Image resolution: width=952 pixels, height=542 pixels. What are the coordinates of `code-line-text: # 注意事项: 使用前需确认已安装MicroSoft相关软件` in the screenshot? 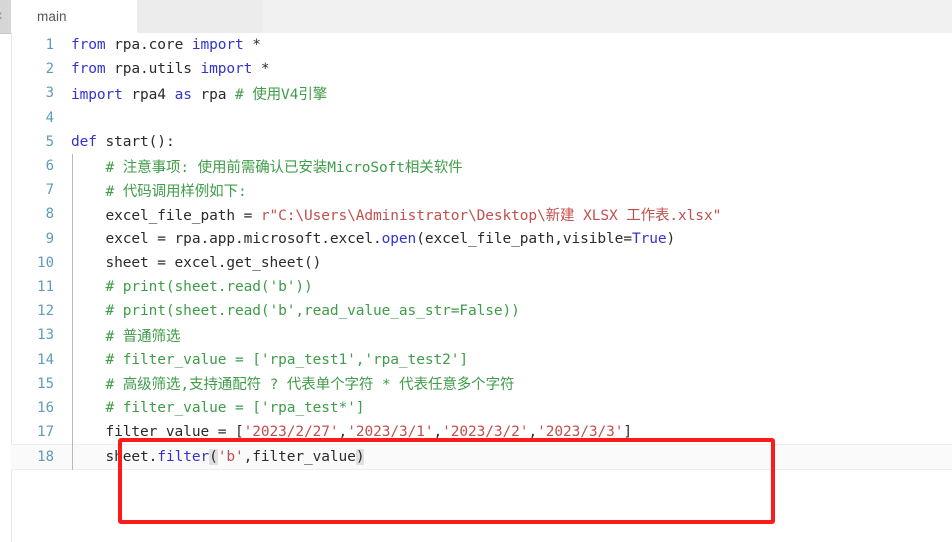 It's located at (511, 166).